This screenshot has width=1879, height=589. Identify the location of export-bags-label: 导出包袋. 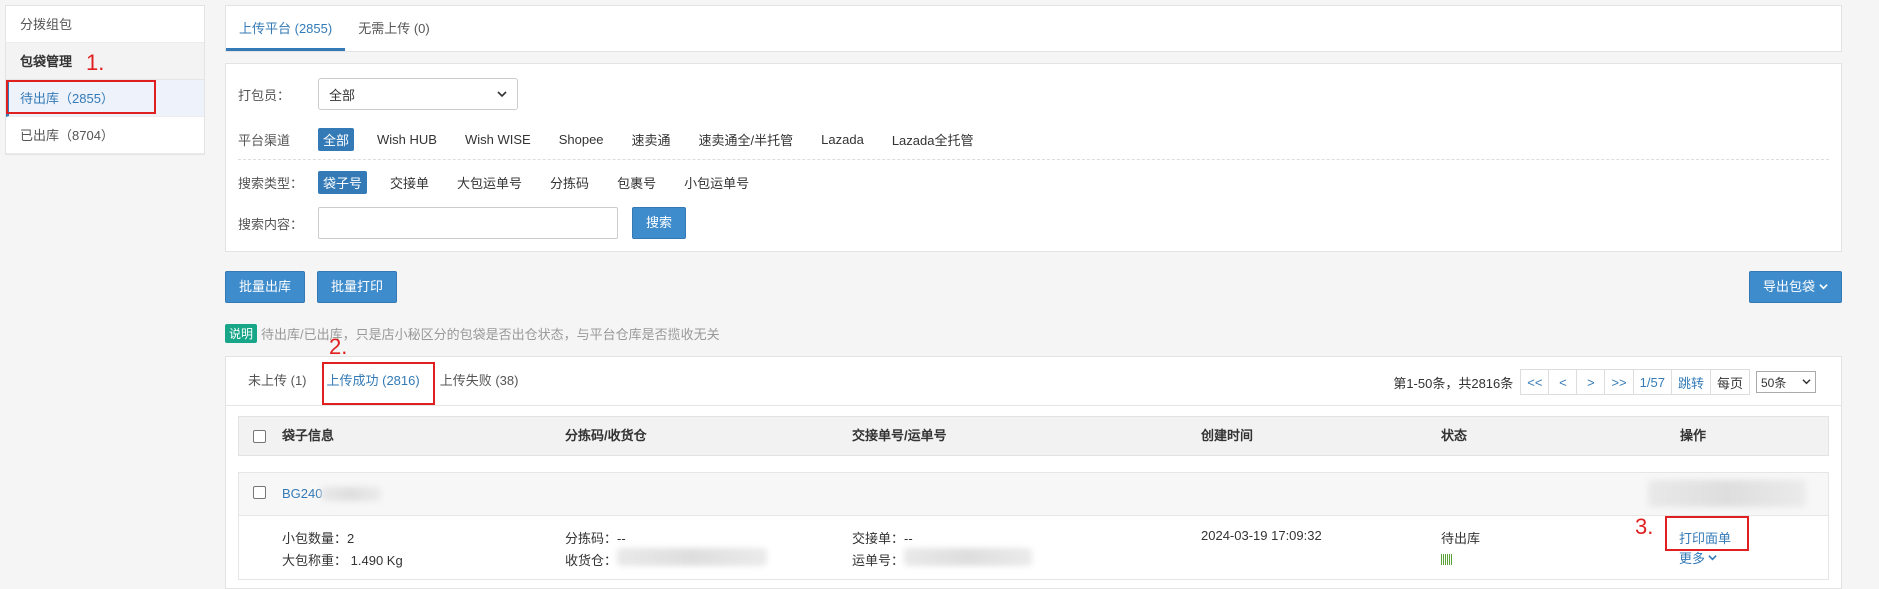
(1788, 286).